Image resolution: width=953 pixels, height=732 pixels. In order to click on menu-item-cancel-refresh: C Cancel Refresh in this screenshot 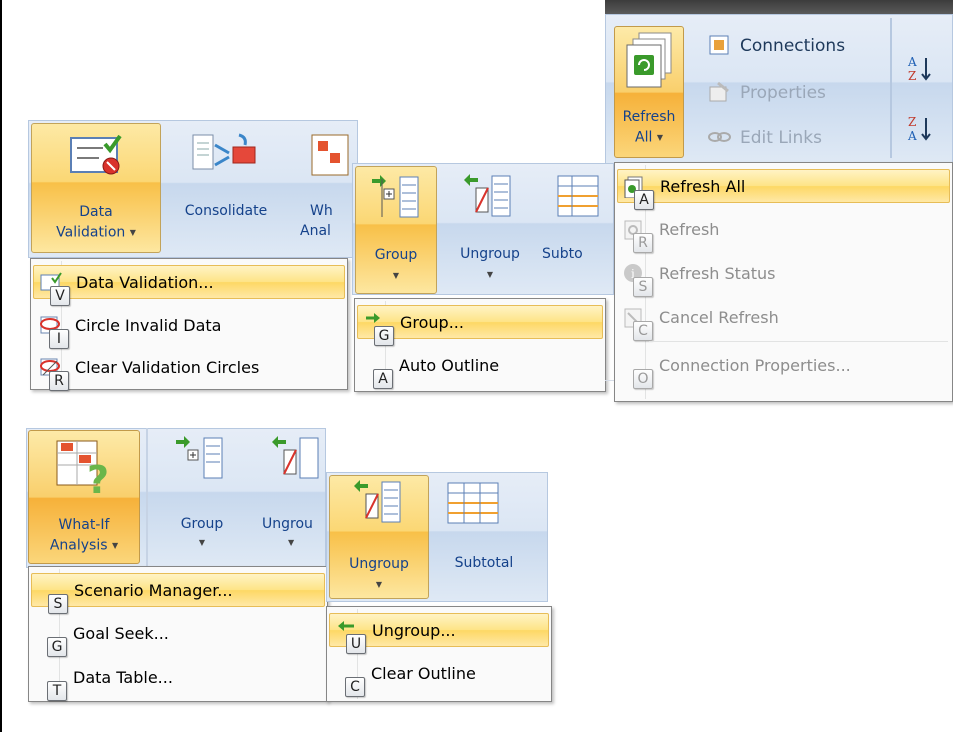, I will do `click(783, 321)`.